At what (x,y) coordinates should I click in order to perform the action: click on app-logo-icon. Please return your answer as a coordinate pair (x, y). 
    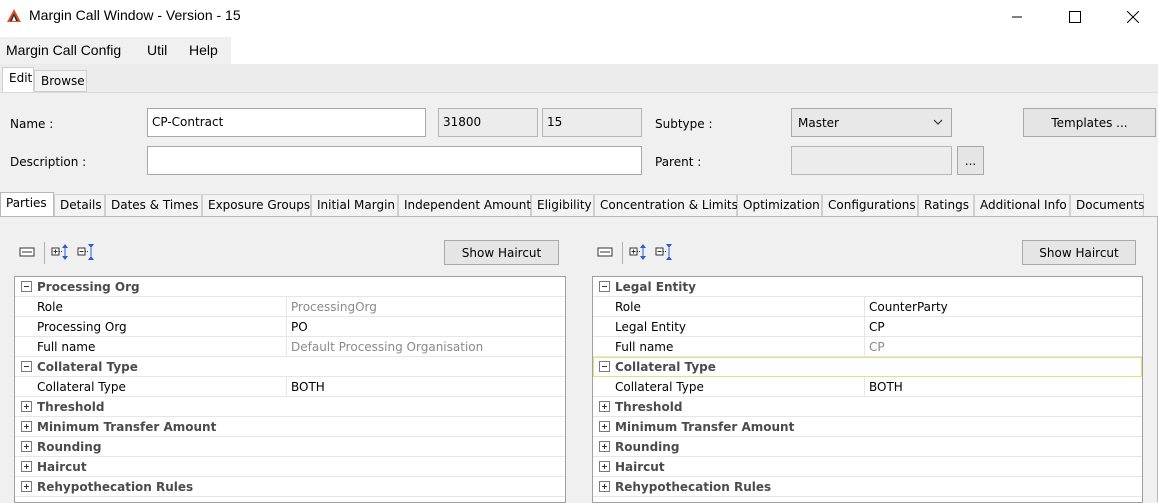
    Looking at the image, I should click on (14, 15).